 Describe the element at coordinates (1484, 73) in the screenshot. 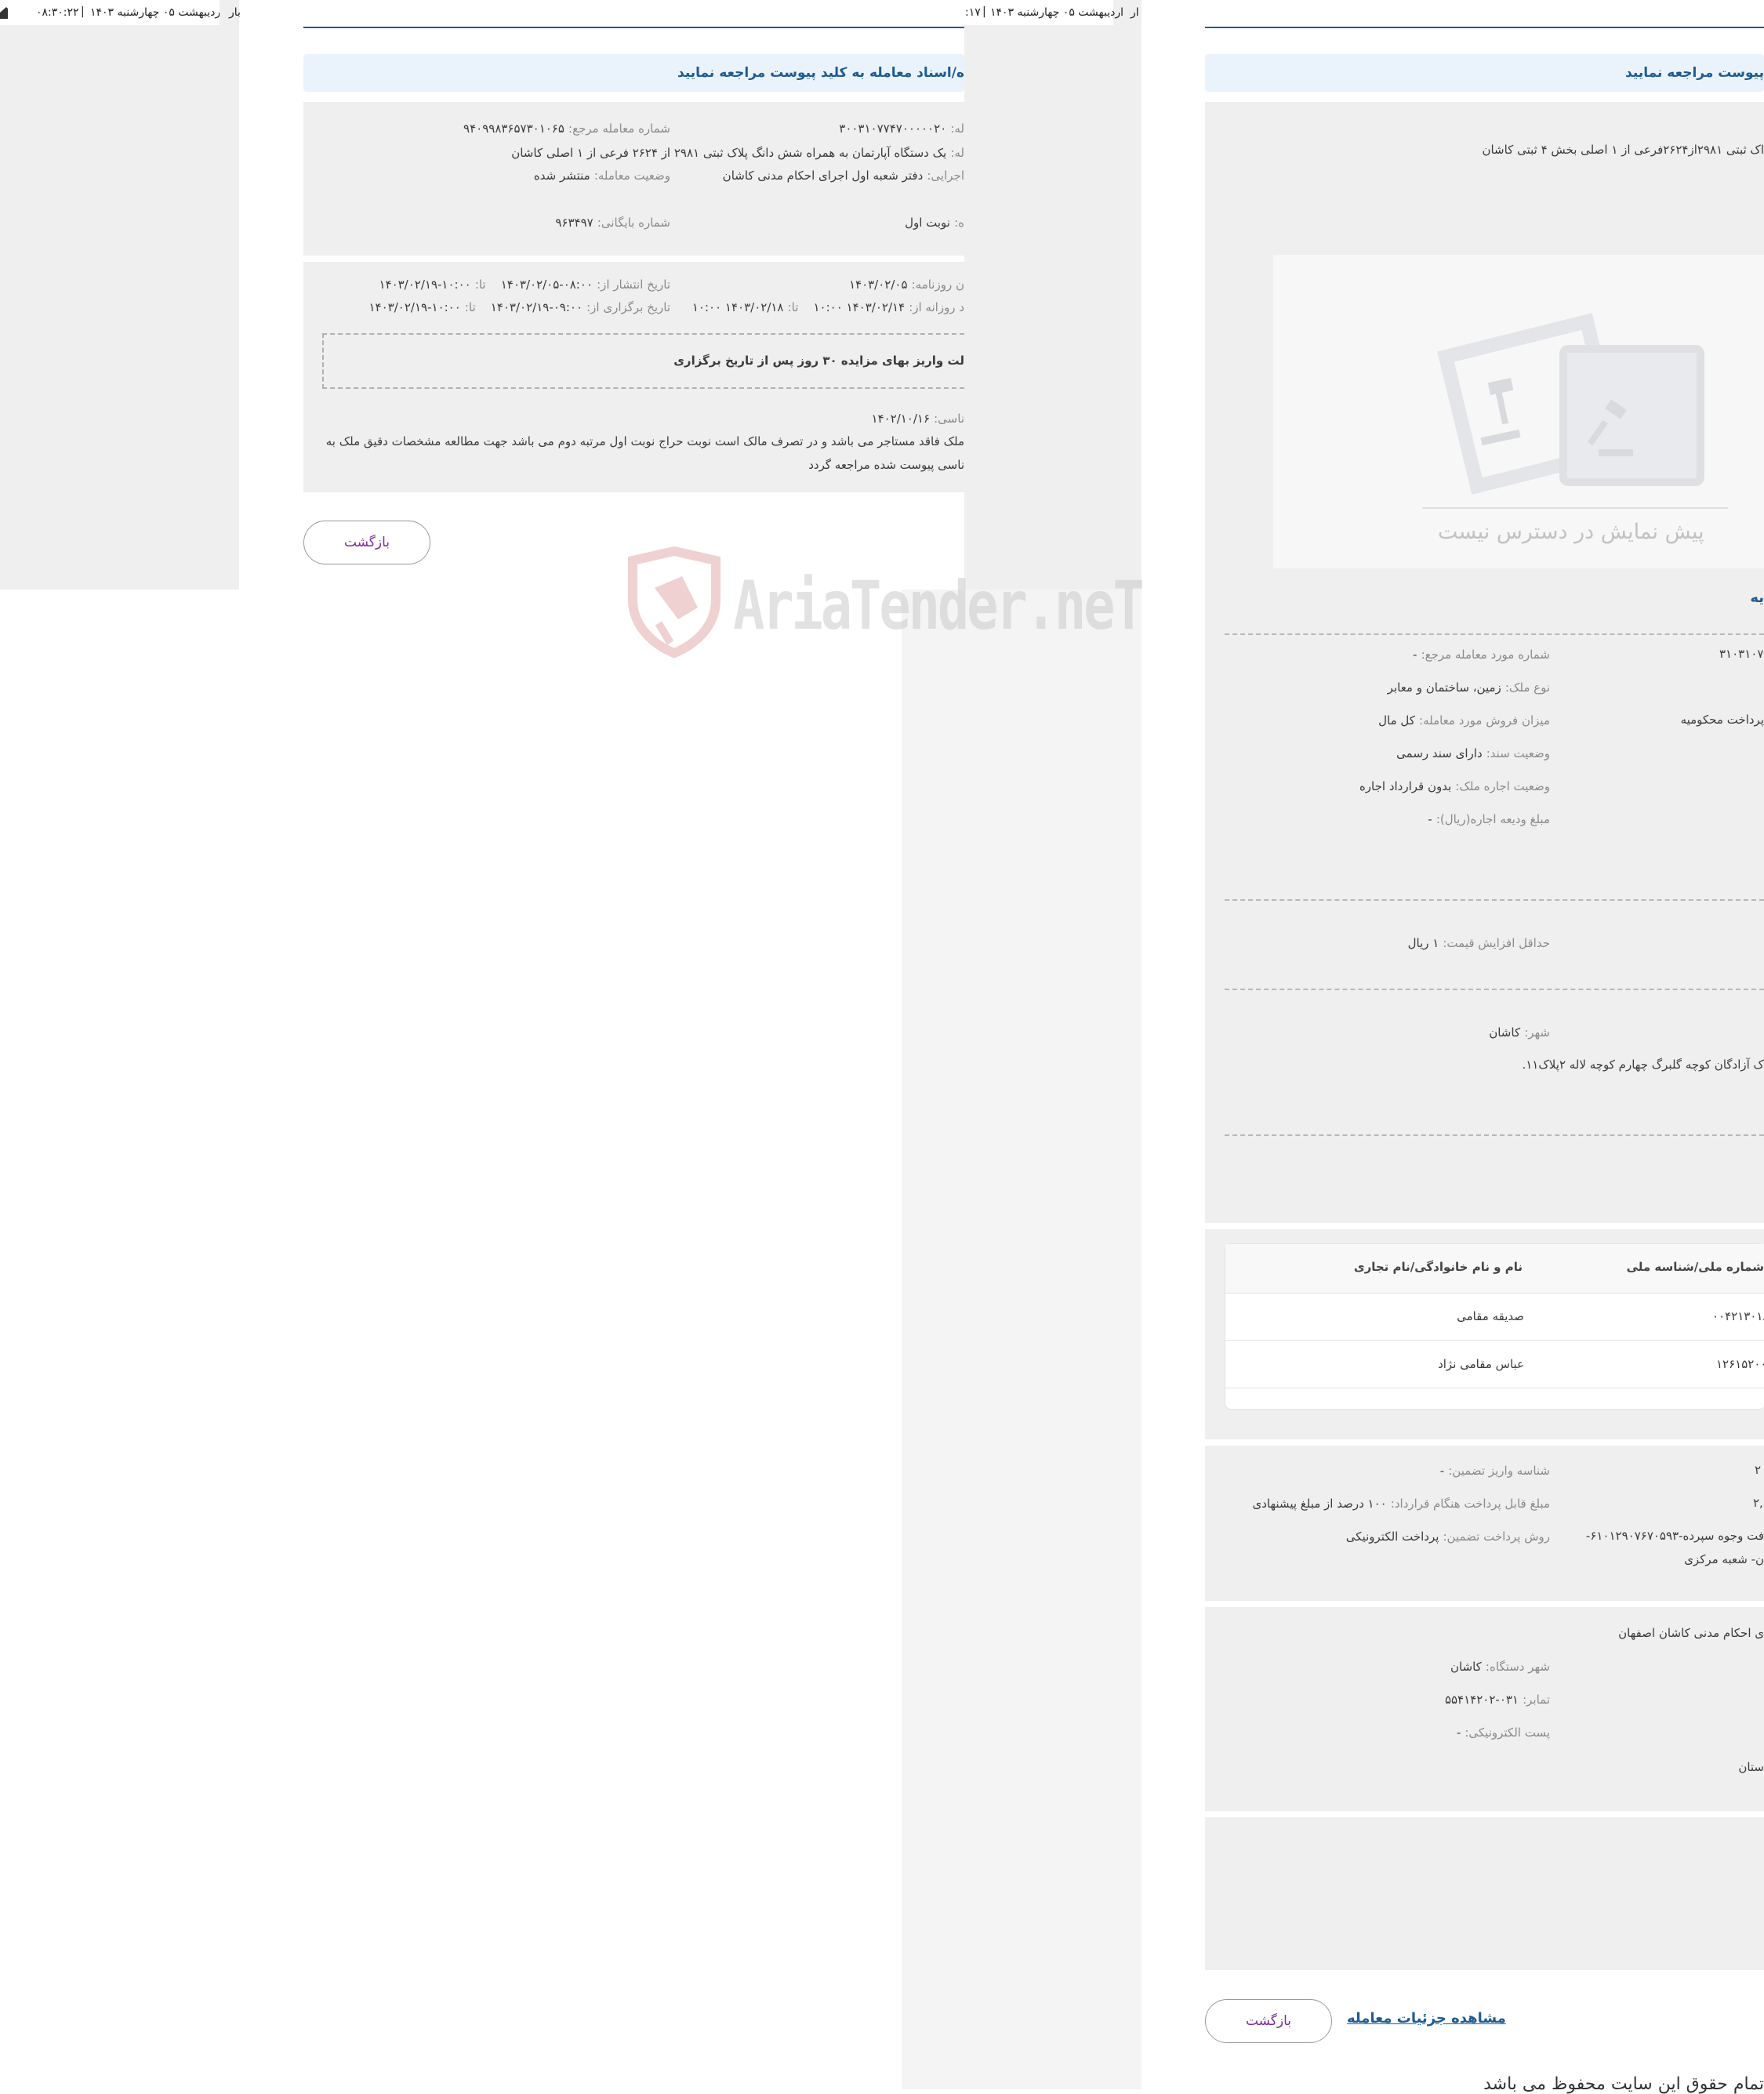

I see `right-attachment-notice: پیوست مراجعه نمایید` at that location.